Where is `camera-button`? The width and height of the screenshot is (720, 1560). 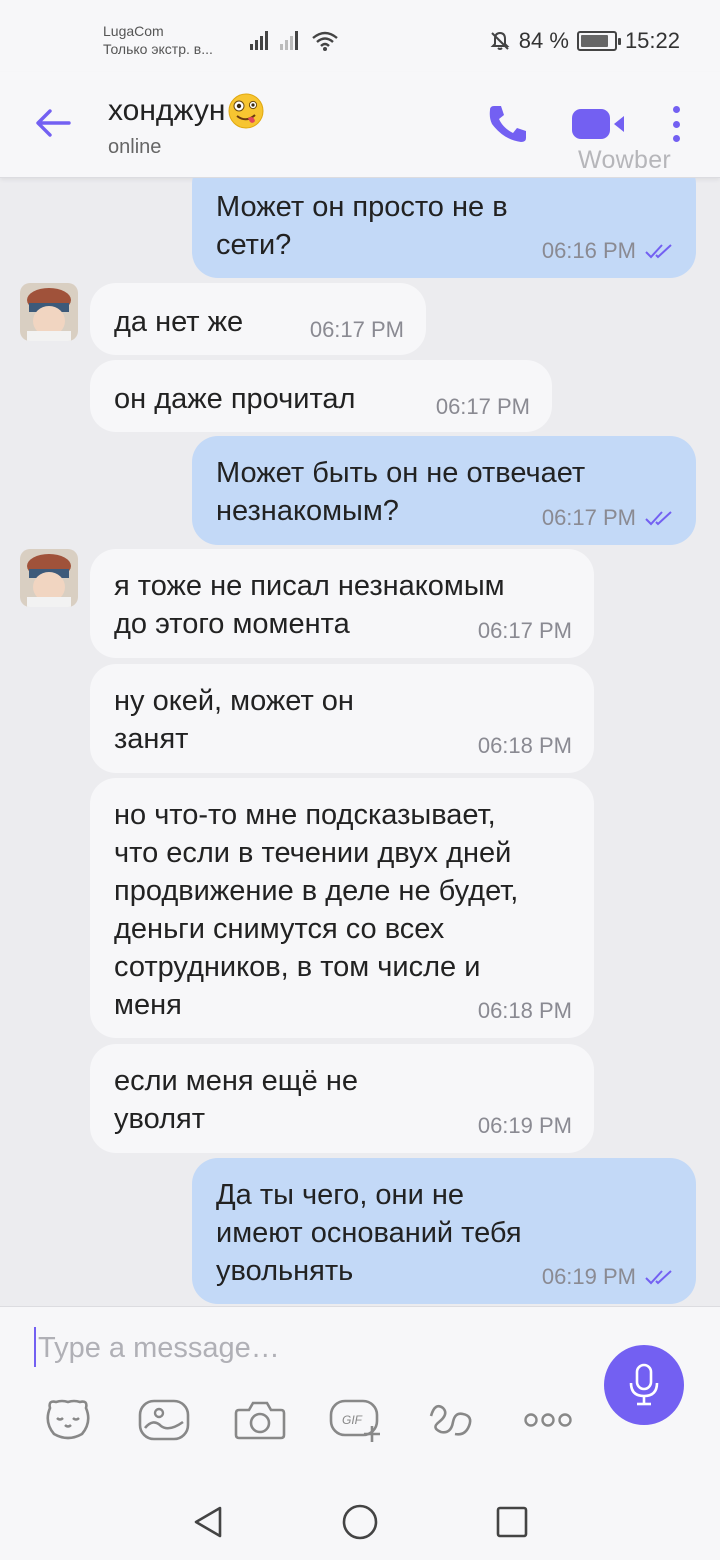
camera-button is located at coordinates (260, 1420).